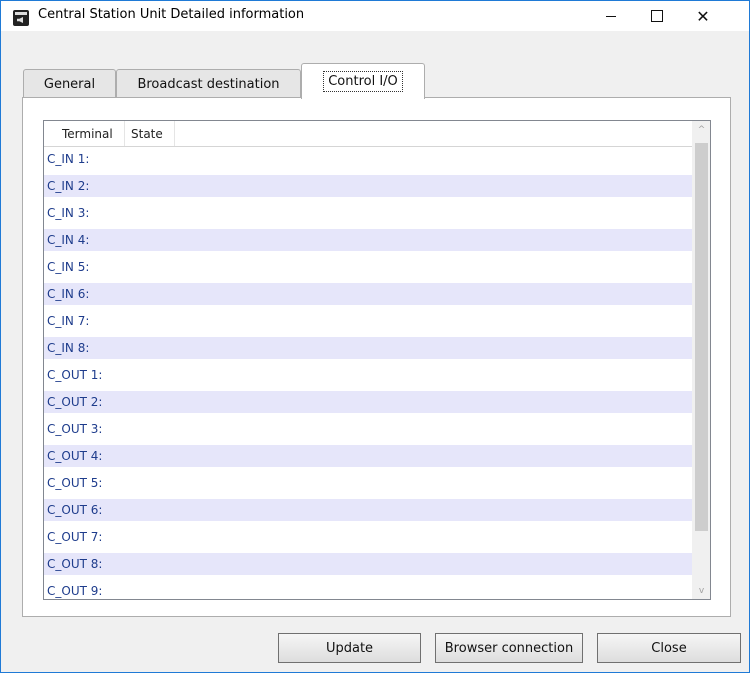  What do you see at coordinates (68, 240) in the screenshot?
I see `terminal-cell: C_IN 4:` at bounding box center [68, 240].